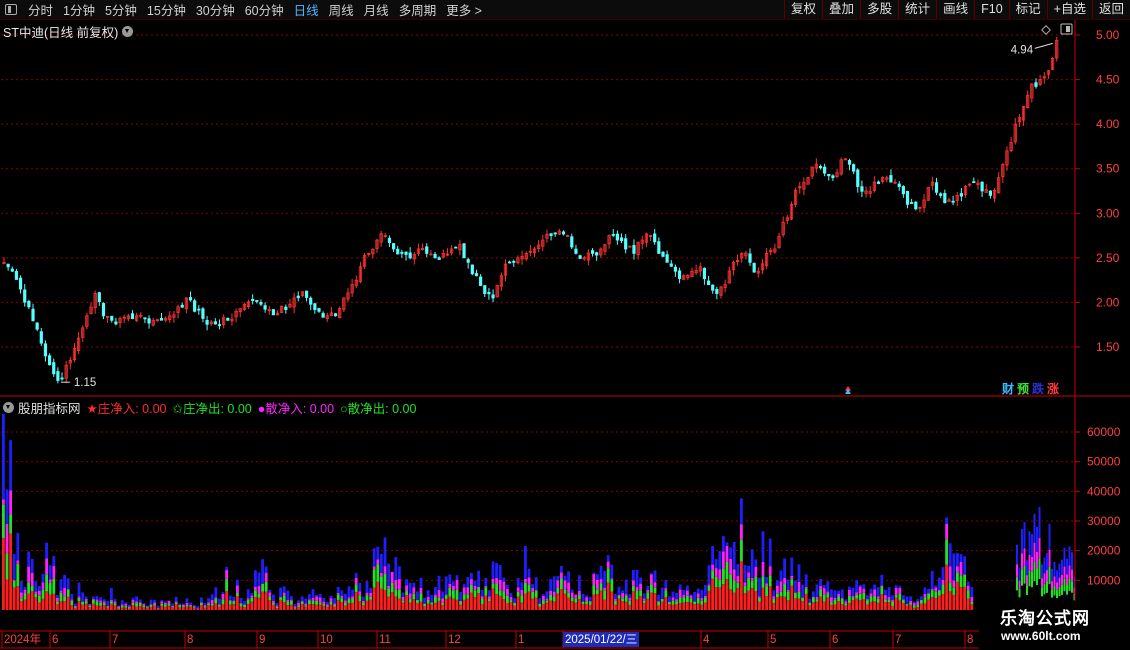 The width and height of the screenshot is (1130, 650). What do you see at coordinates (1038, 389) in the screenshot?
I see `info-badge: 跌` at bounding box center [1038, 389].